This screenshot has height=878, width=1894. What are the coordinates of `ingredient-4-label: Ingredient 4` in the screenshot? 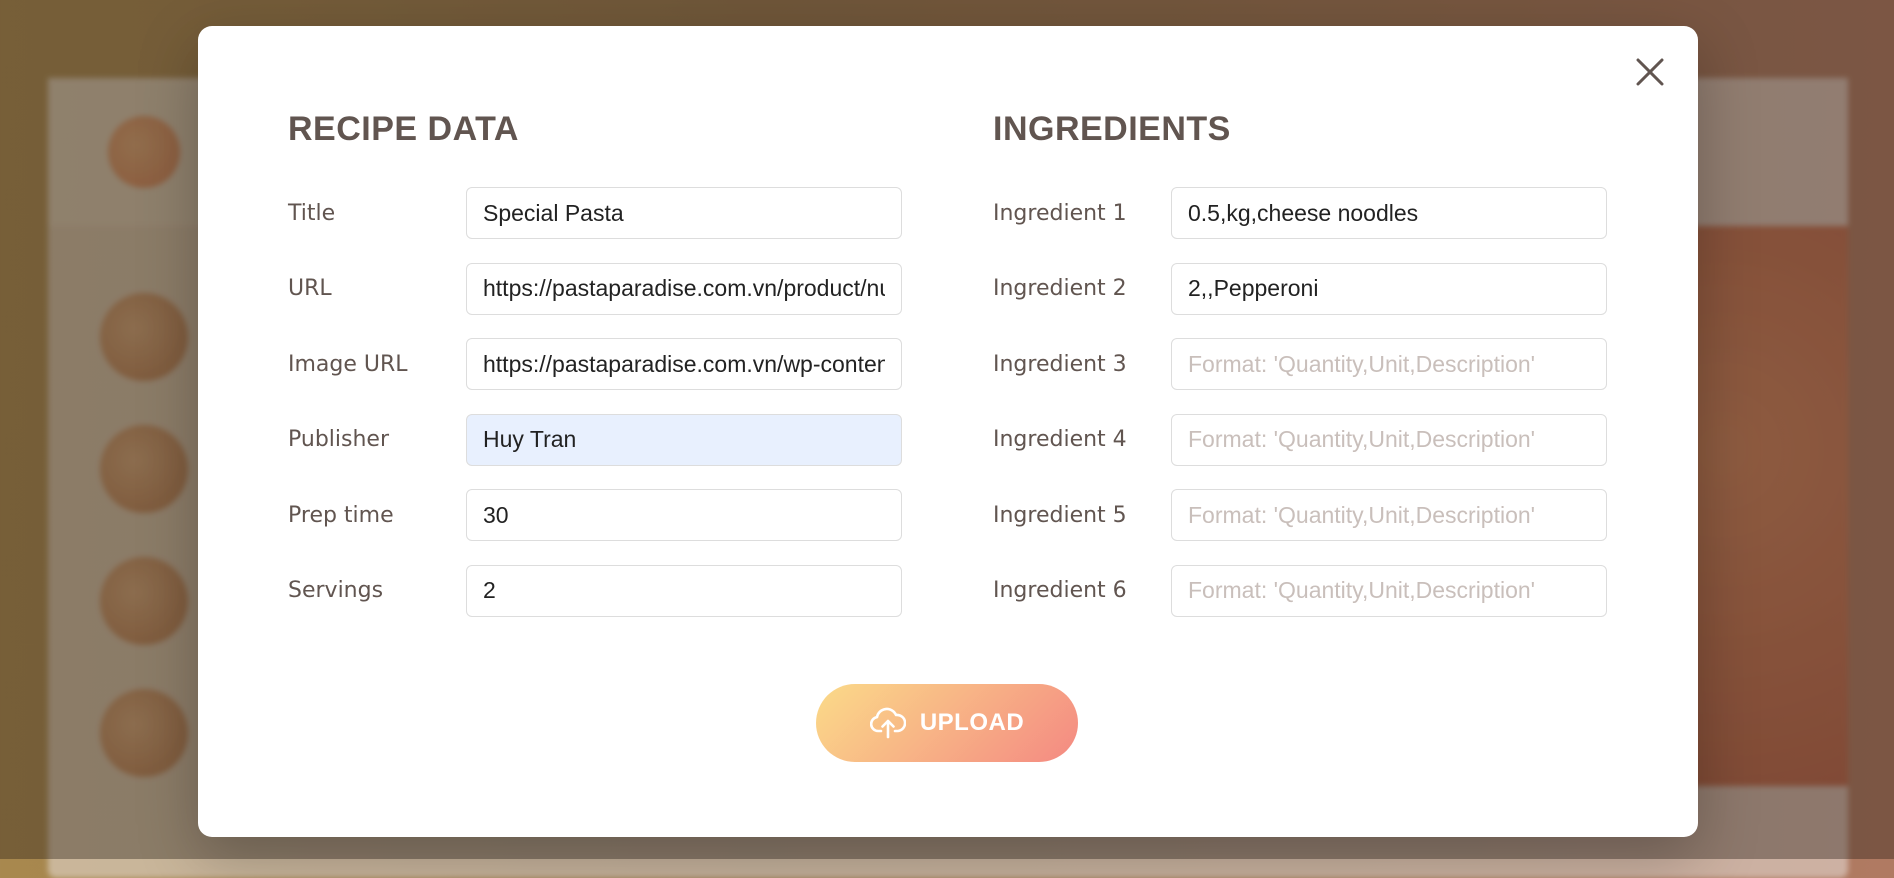 It's located at (1060, 439).